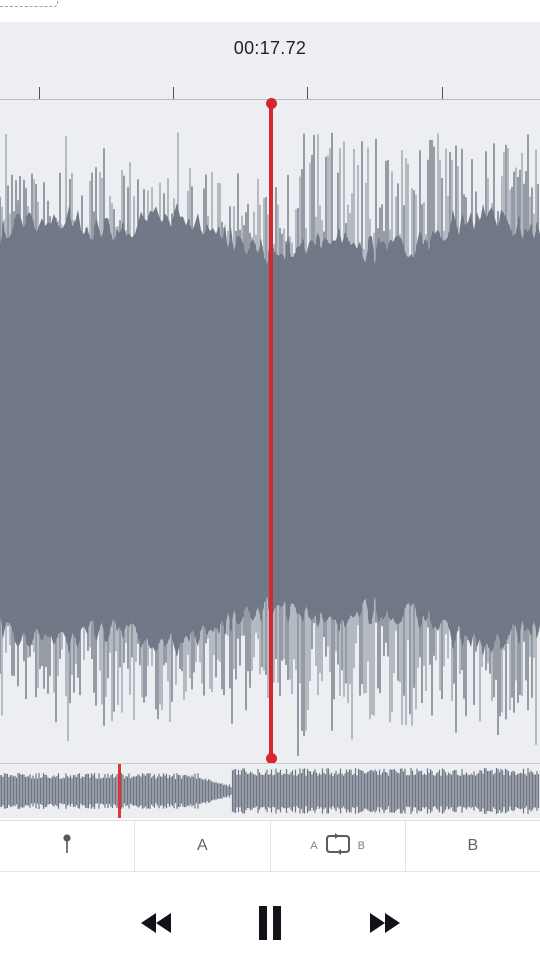  I want to click on selection-outline-fragment, so click(29, 3).